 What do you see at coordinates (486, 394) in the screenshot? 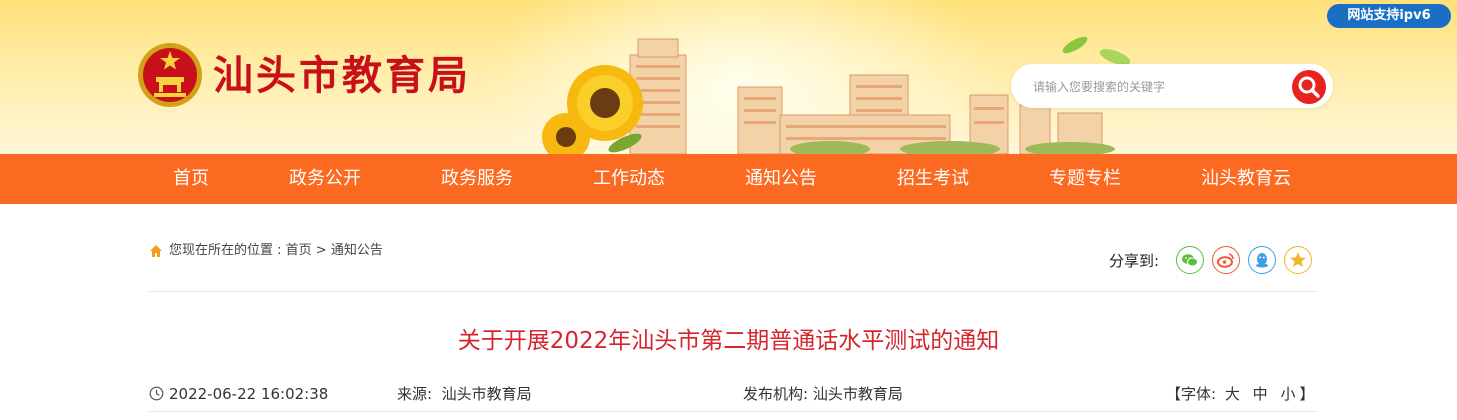
I see `article-source-value: 汕头市教育局` at bounding box center [486, 394].